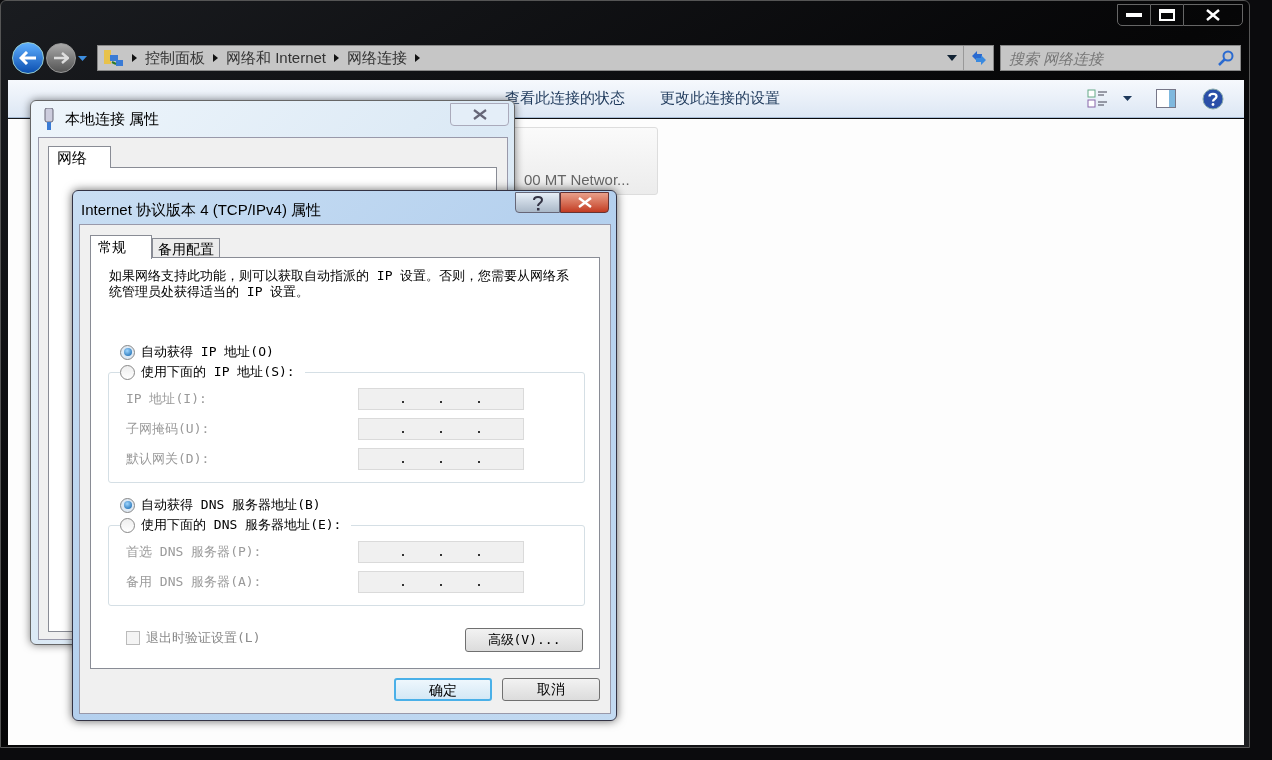 The width and height of the screenshot is (1272, 760). What do you see at coordinates (241, 525) in the screenshot?
I see `radio-label: 使用下面的 DNS 服务器地址(E):` at bounding box center [241, 525].